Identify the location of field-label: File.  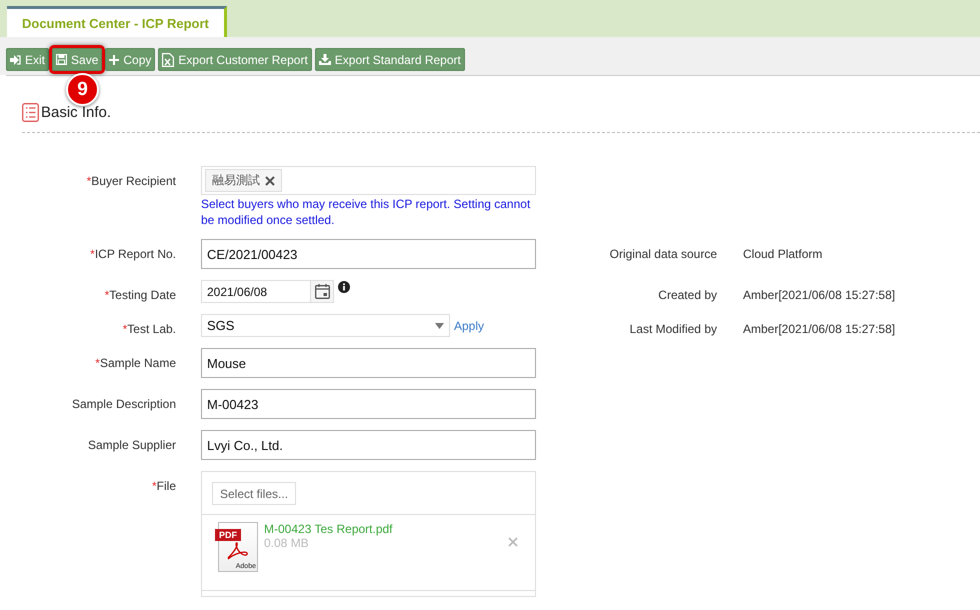
(166, 486).